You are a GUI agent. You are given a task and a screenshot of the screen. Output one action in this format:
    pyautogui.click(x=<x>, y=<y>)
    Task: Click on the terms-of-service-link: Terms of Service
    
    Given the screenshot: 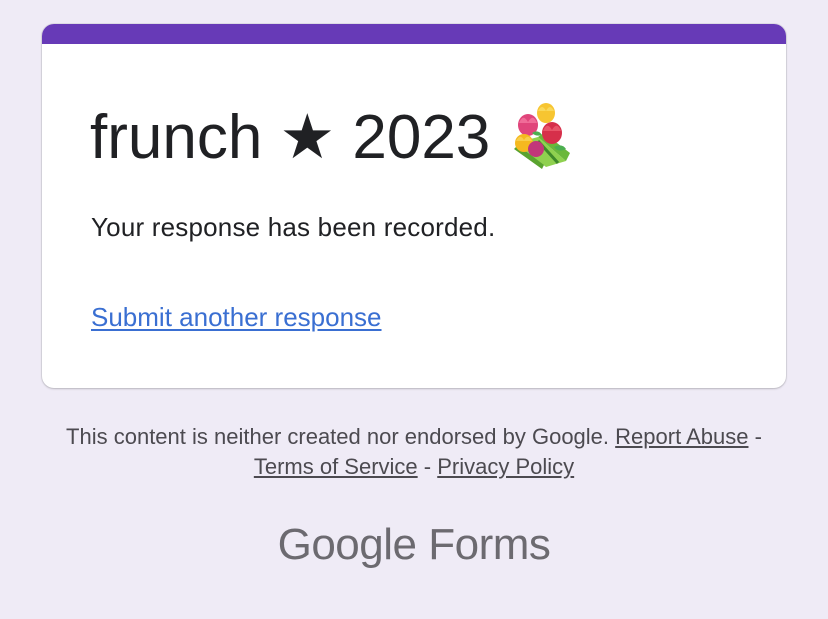 What is the action you would take?
    pyautogui.click(x=336, y=466)
    